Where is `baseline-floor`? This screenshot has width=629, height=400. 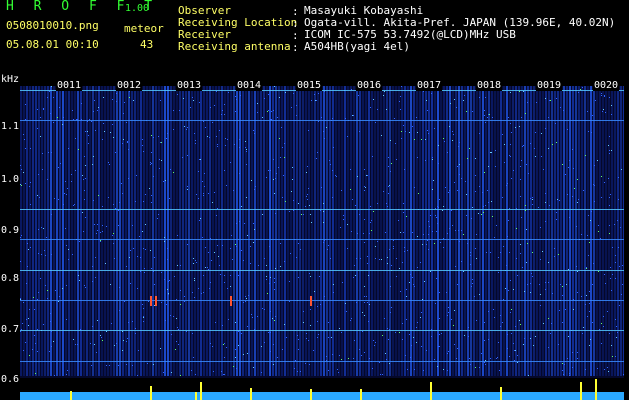 baseline-floor is located at coordinates (322, 396).